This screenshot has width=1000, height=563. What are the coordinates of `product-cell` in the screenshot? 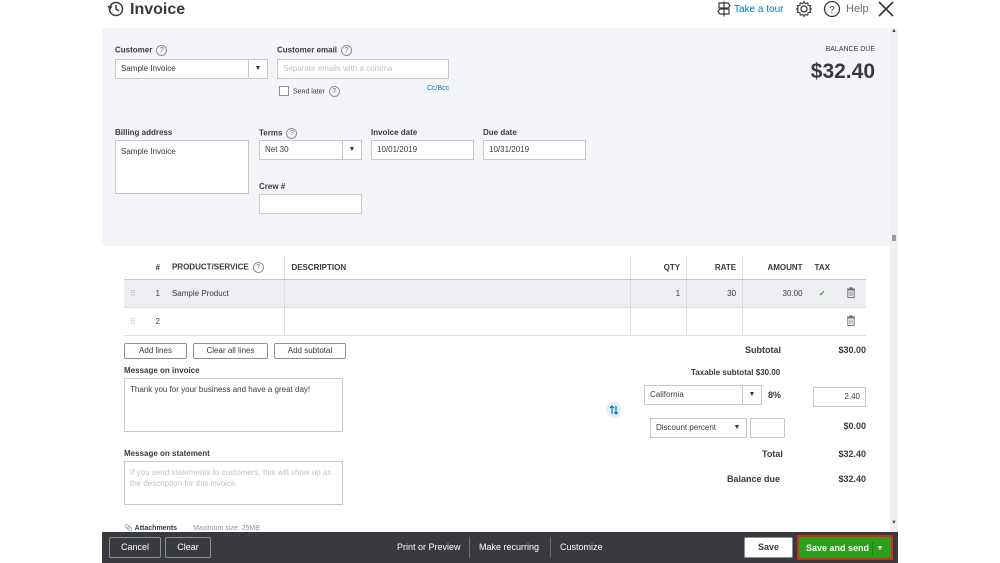 It's located at (225, 321).